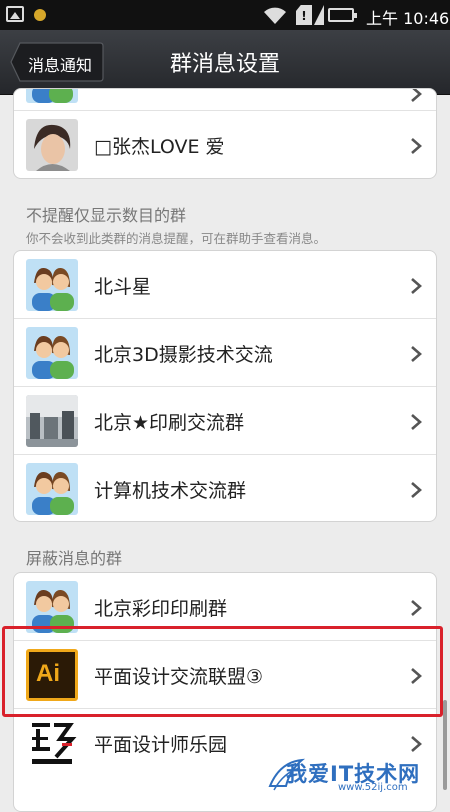 This screenshot has height=812, width=450. I want to click on watermark-url: www.52ij.com, so click(373, 787).